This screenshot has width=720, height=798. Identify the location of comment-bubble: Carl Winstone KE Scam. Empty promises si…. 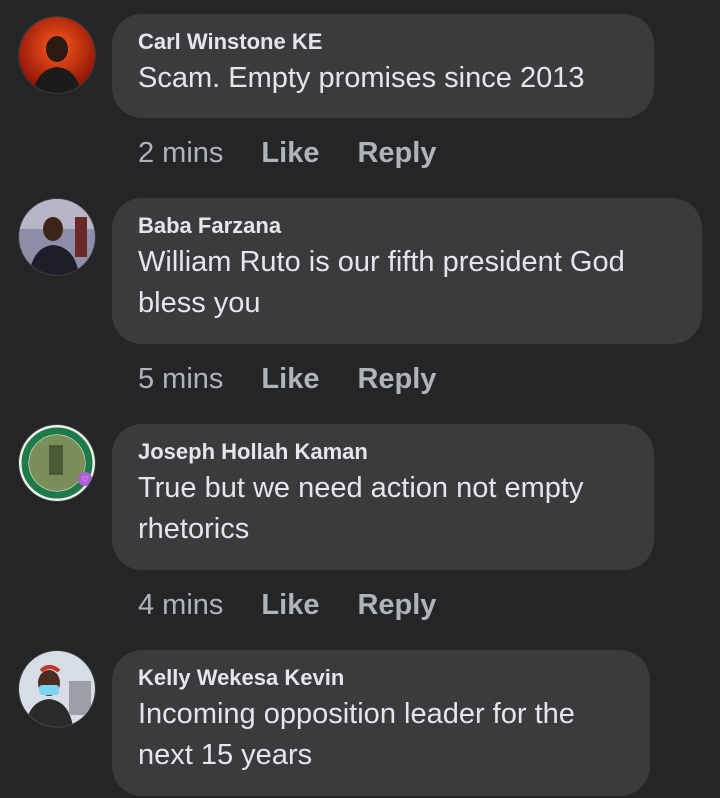
(383, 66).